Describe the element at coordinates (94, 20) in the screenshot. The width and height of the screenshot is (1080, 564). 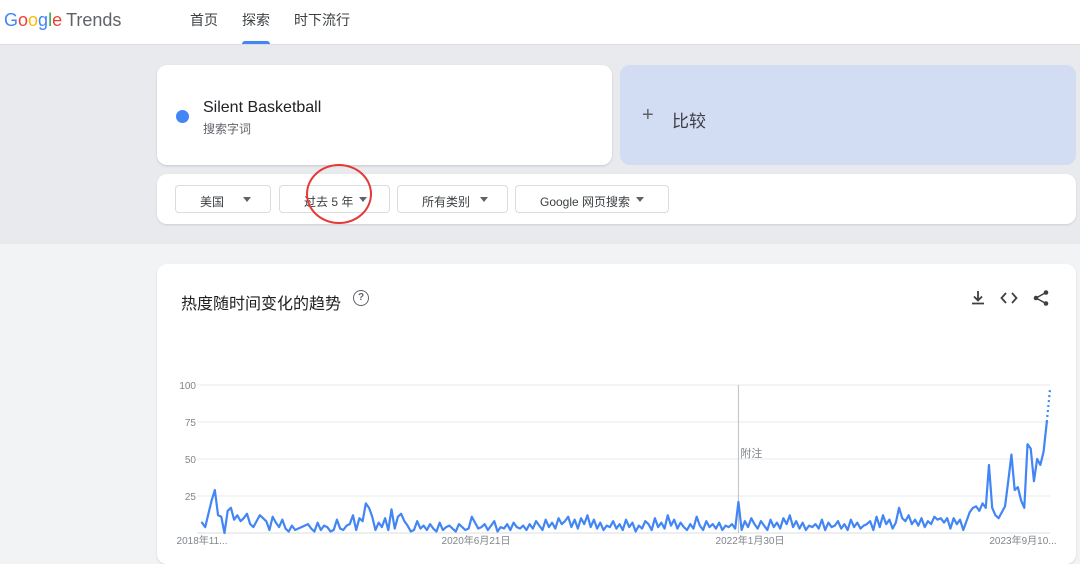
I see `logo-product: Trends` at that location.